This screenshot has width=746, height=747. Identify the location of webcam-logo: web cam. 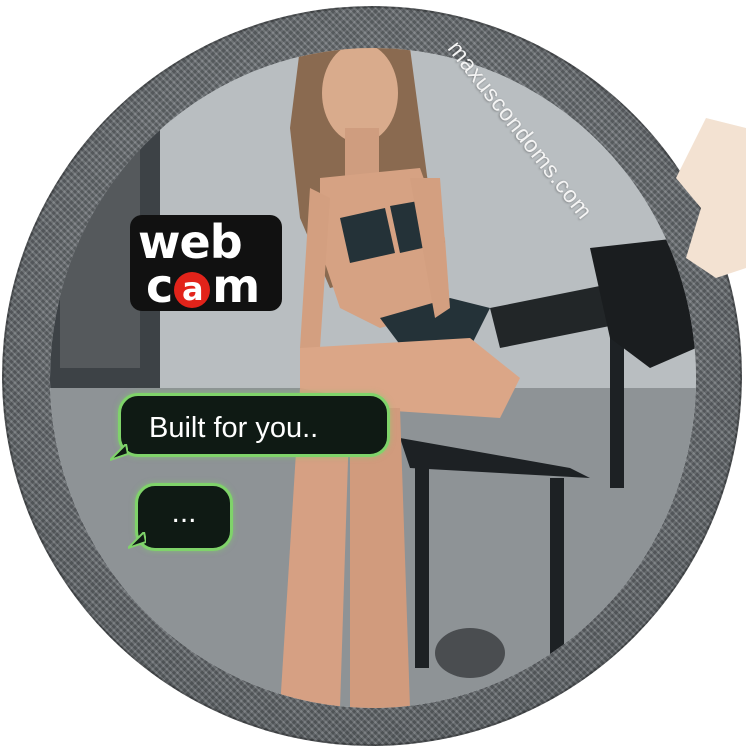
(206, 263).